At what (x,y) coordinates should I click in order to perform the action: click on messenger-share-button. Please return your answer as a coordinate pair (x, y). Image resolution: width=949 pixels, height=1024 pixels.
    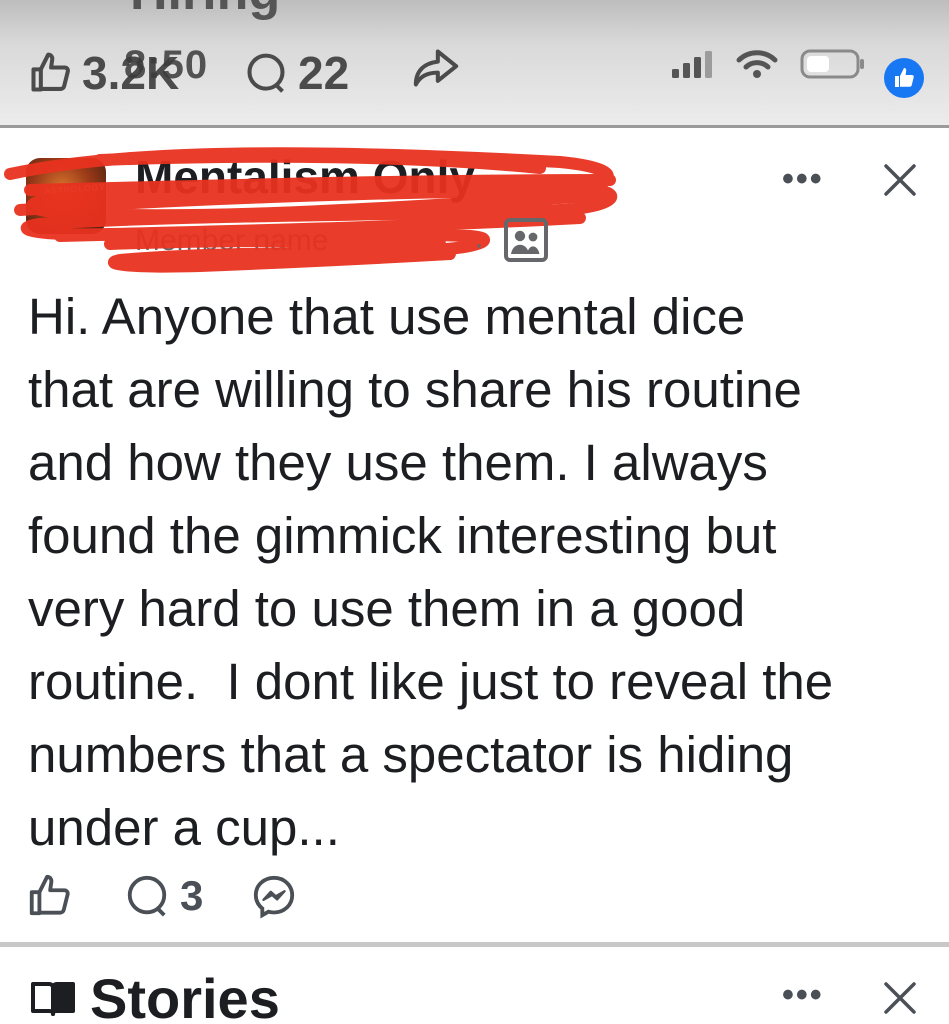
    Looking at the image, I should click on (274, 896).